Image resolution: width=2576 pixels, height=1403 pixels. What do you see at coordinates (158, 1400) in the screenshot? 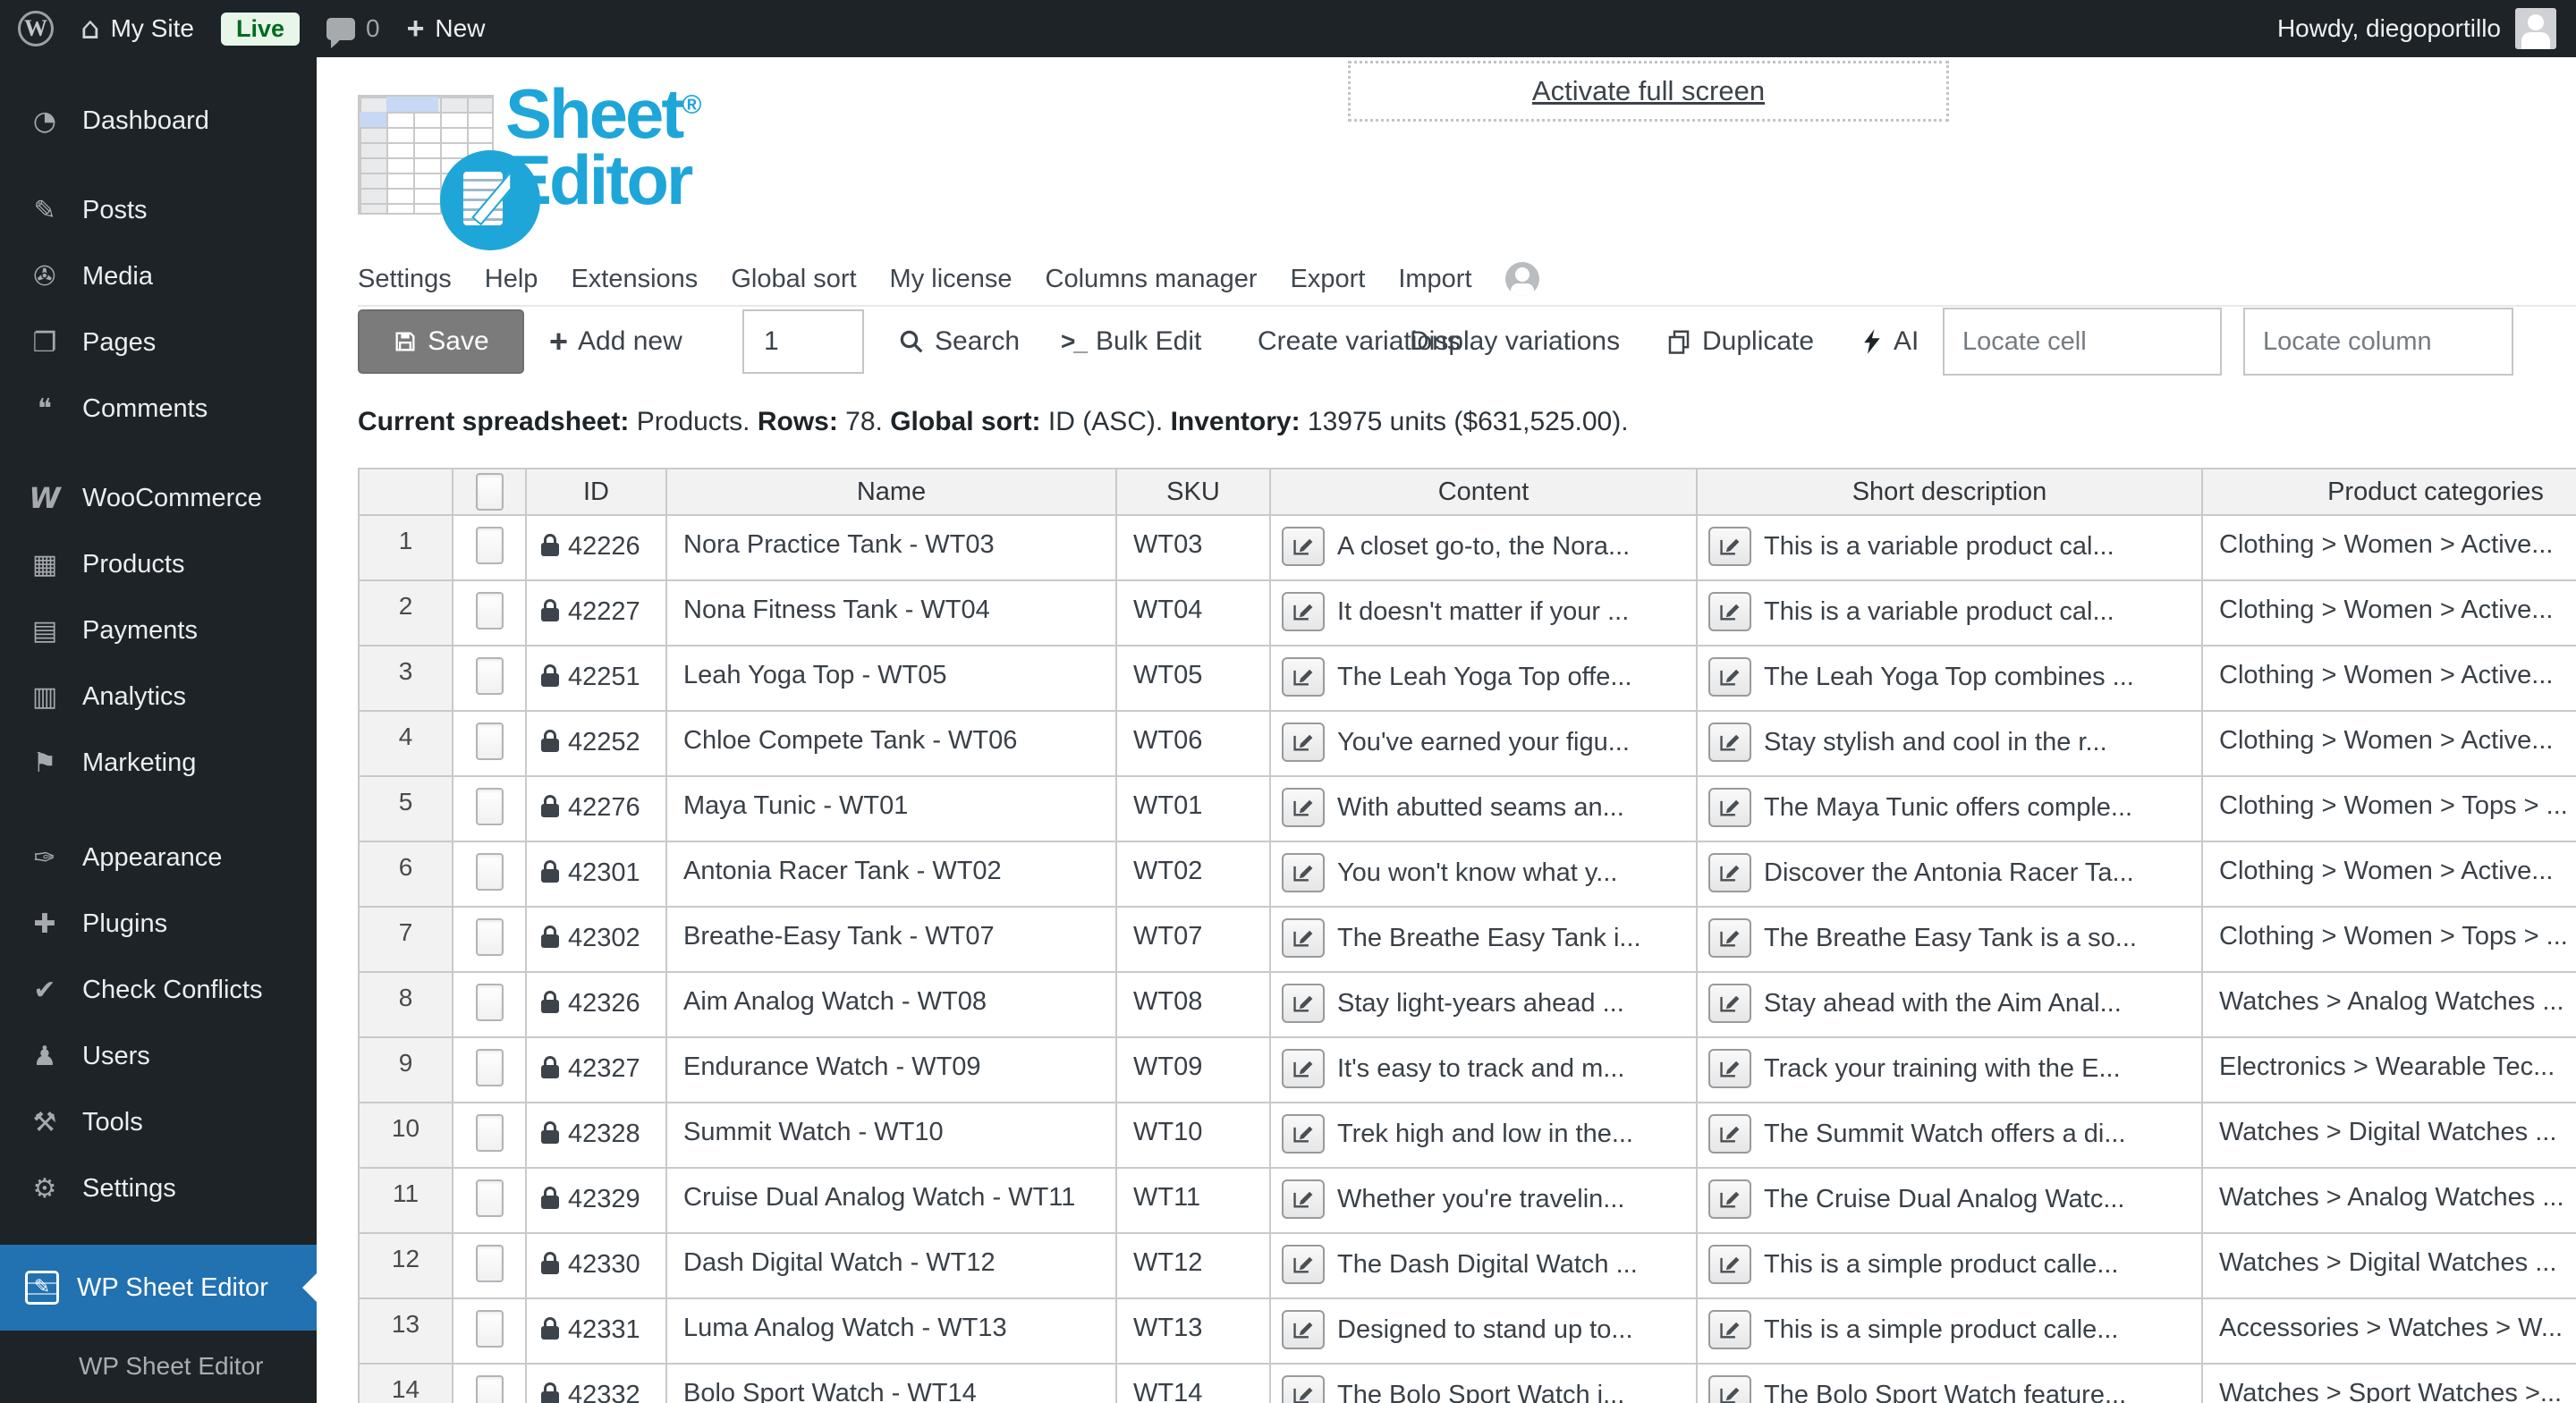
I see `sidebar-subitem-1: Extensions` at bounding box center [158, 1400].